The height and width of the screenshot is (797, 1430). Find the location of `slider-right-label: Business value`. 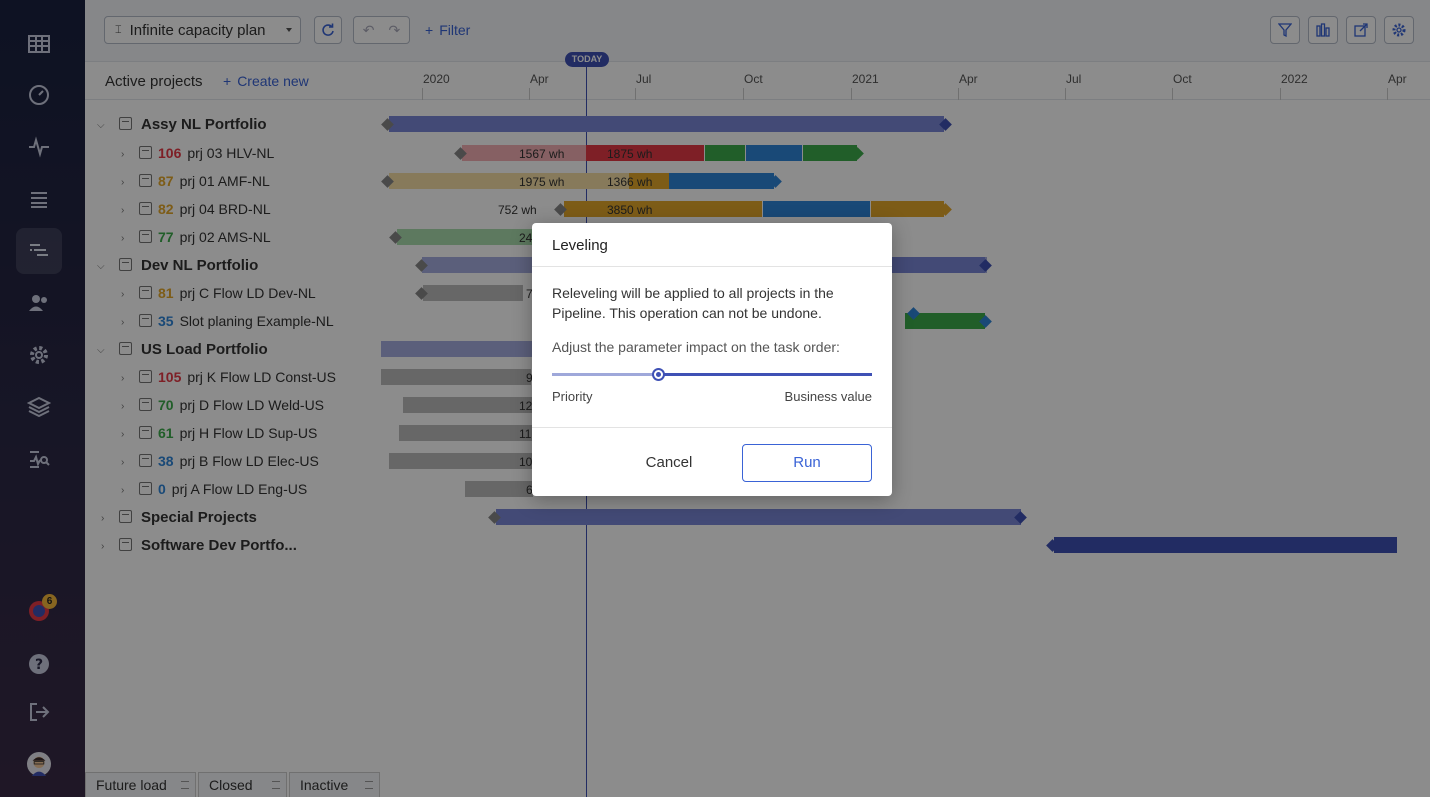

slider-right-label: Business value is located at coordinates (828, 396).